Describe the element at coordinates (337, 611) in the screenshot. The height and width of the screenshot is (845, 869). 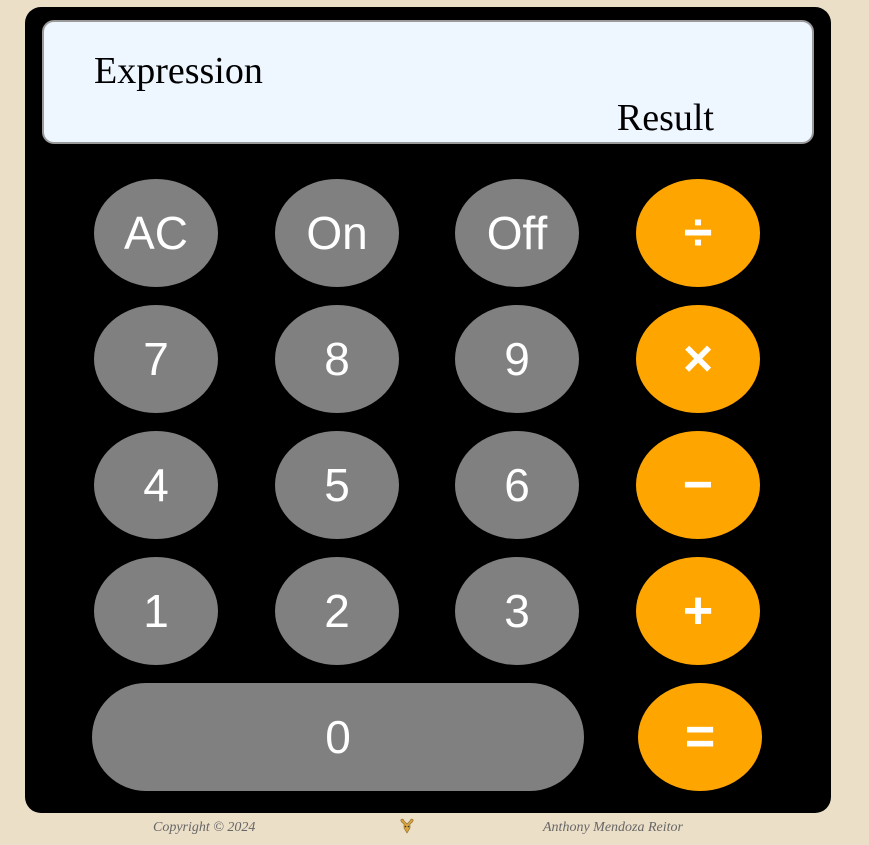
I see `digit-2-button: 2` at that location.